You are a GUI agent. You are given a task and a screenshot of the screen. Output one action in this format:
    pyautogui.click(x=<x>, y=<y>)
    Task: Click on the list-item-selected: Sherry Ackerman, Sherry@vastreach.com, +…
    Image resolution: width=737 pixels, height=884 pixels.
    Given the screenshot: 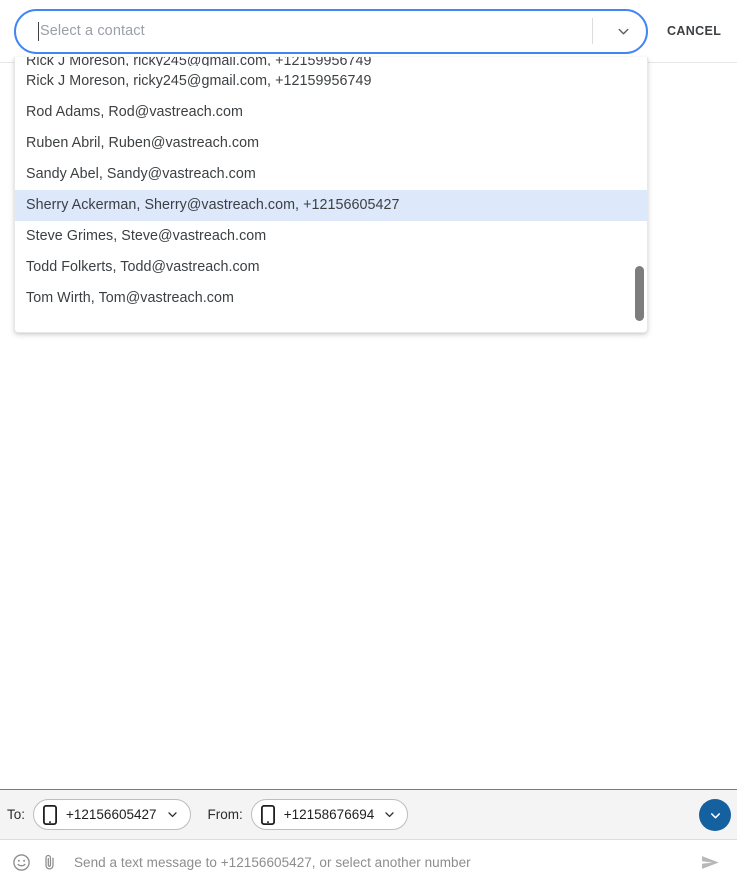 What is the action you would take?
    pyautogui.click(x=331, y=205)
    